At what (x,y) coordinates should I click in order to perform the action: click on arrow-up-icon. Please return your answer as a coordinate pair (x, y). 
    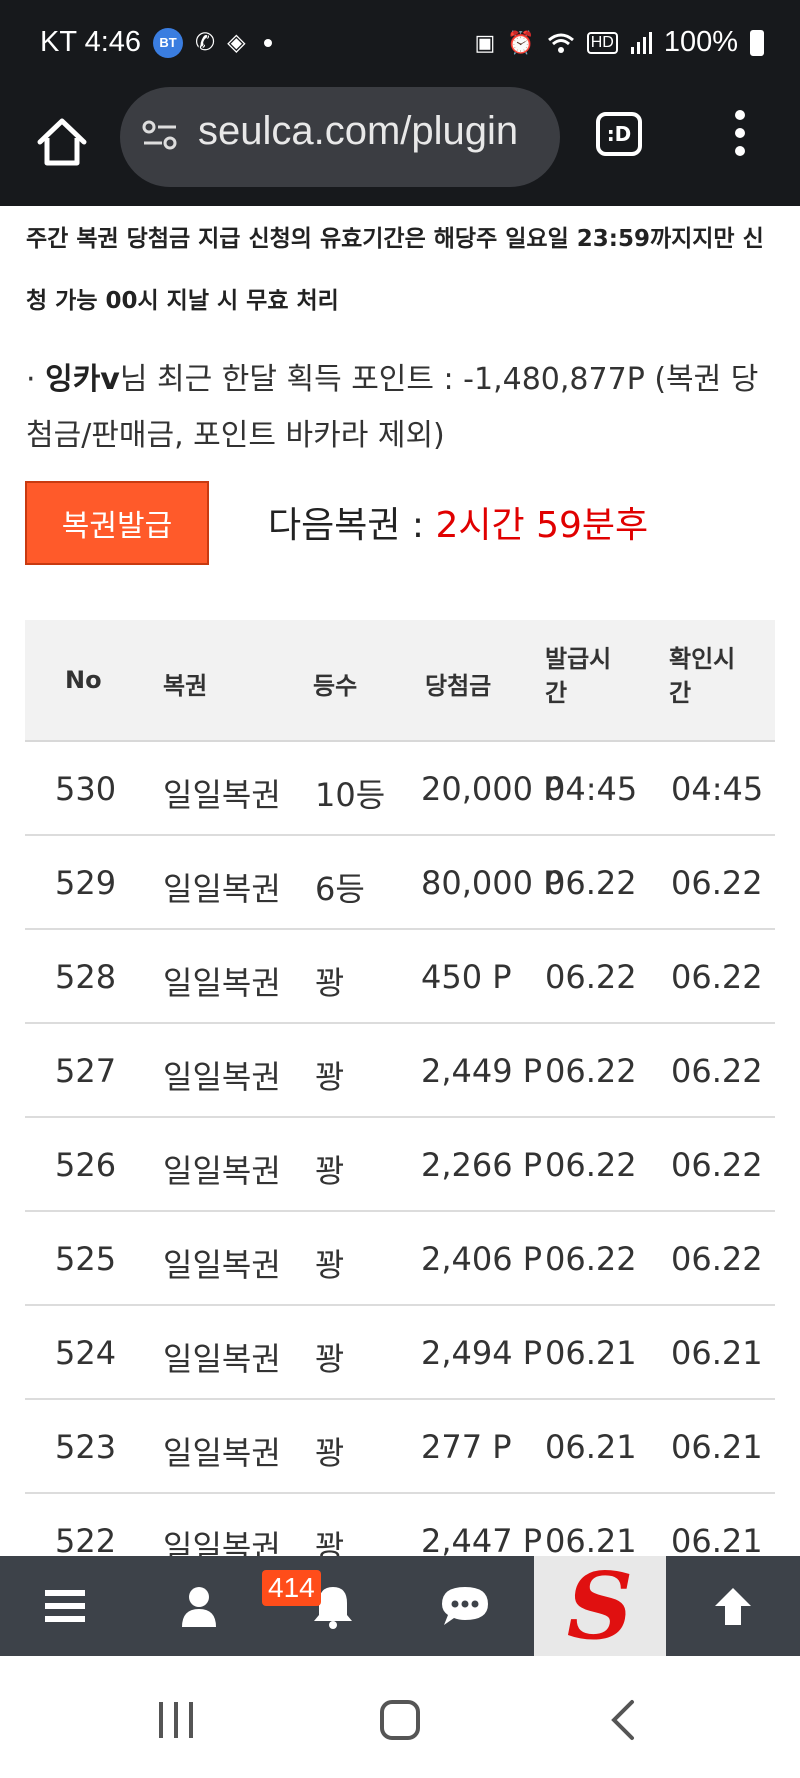
    Looking at the image, I should click on (733, 1606).